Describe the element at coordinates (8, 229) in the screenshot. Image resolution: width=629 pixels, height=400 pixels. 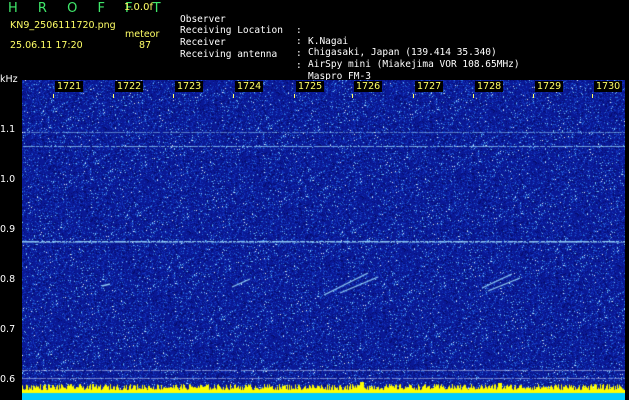
I see `y-tick-label: 0.9` at that location.